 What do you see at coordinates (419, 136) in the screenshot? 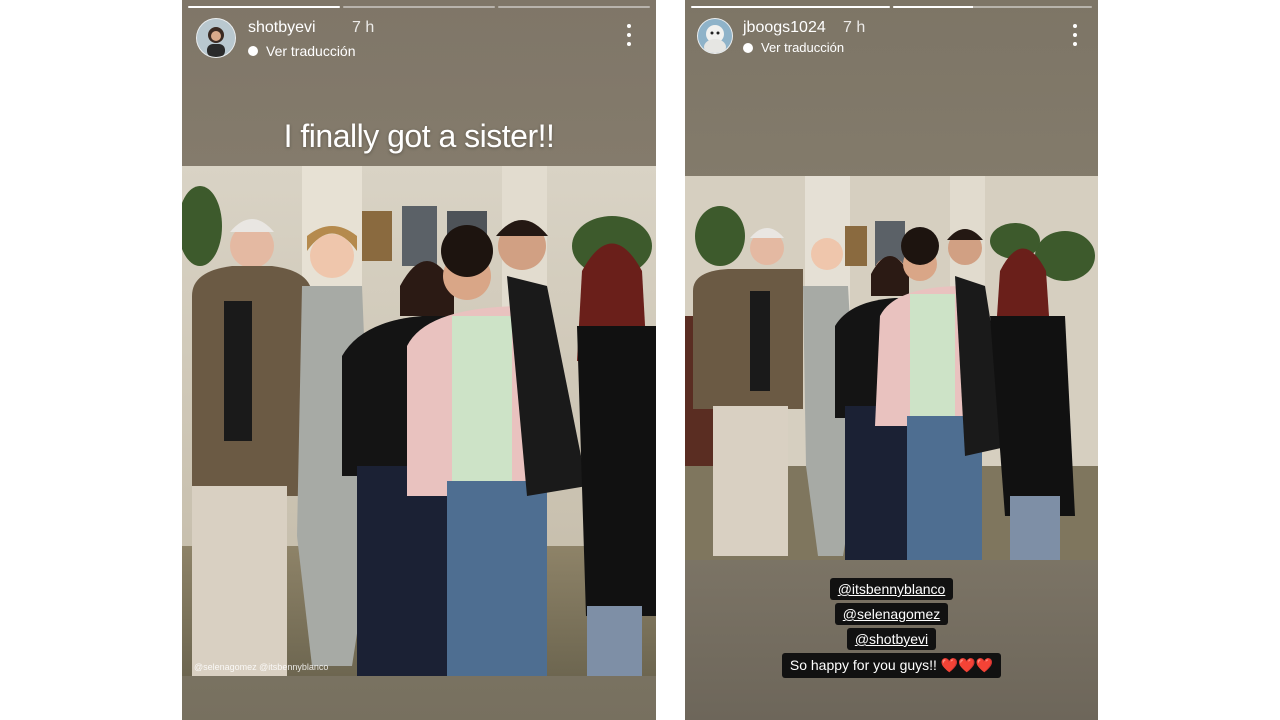
I see `story-caption: I finally got a sister!!` at bounding box center [419, 136].